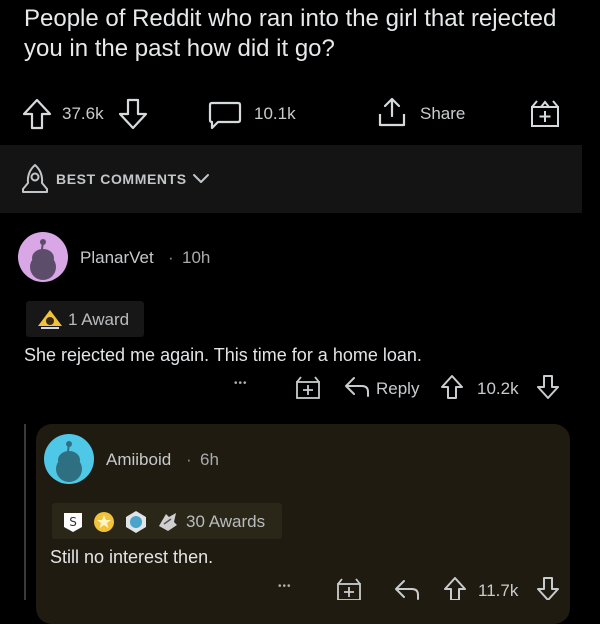 The image size is (600, 624). Describe the element at coordinates (498, 388) in the screenshot. I see `comment-score: 10.2k` at that location.